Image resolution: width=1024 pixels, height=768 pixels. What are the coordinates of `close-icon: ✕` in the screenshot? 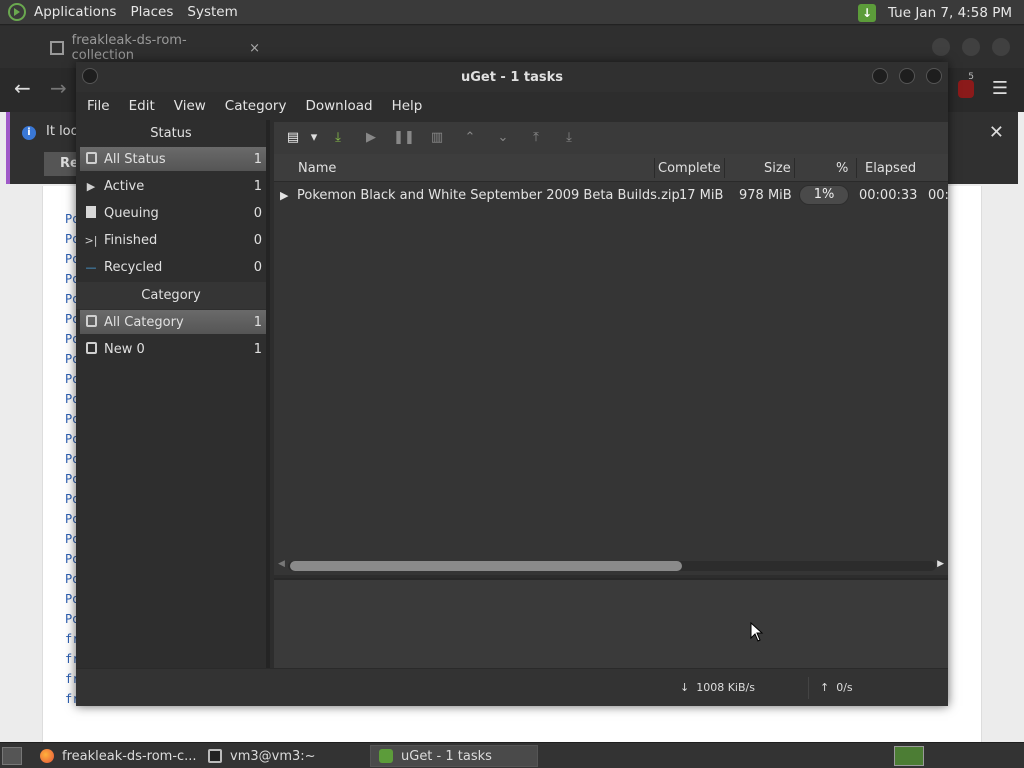 It's located at (996, 132).